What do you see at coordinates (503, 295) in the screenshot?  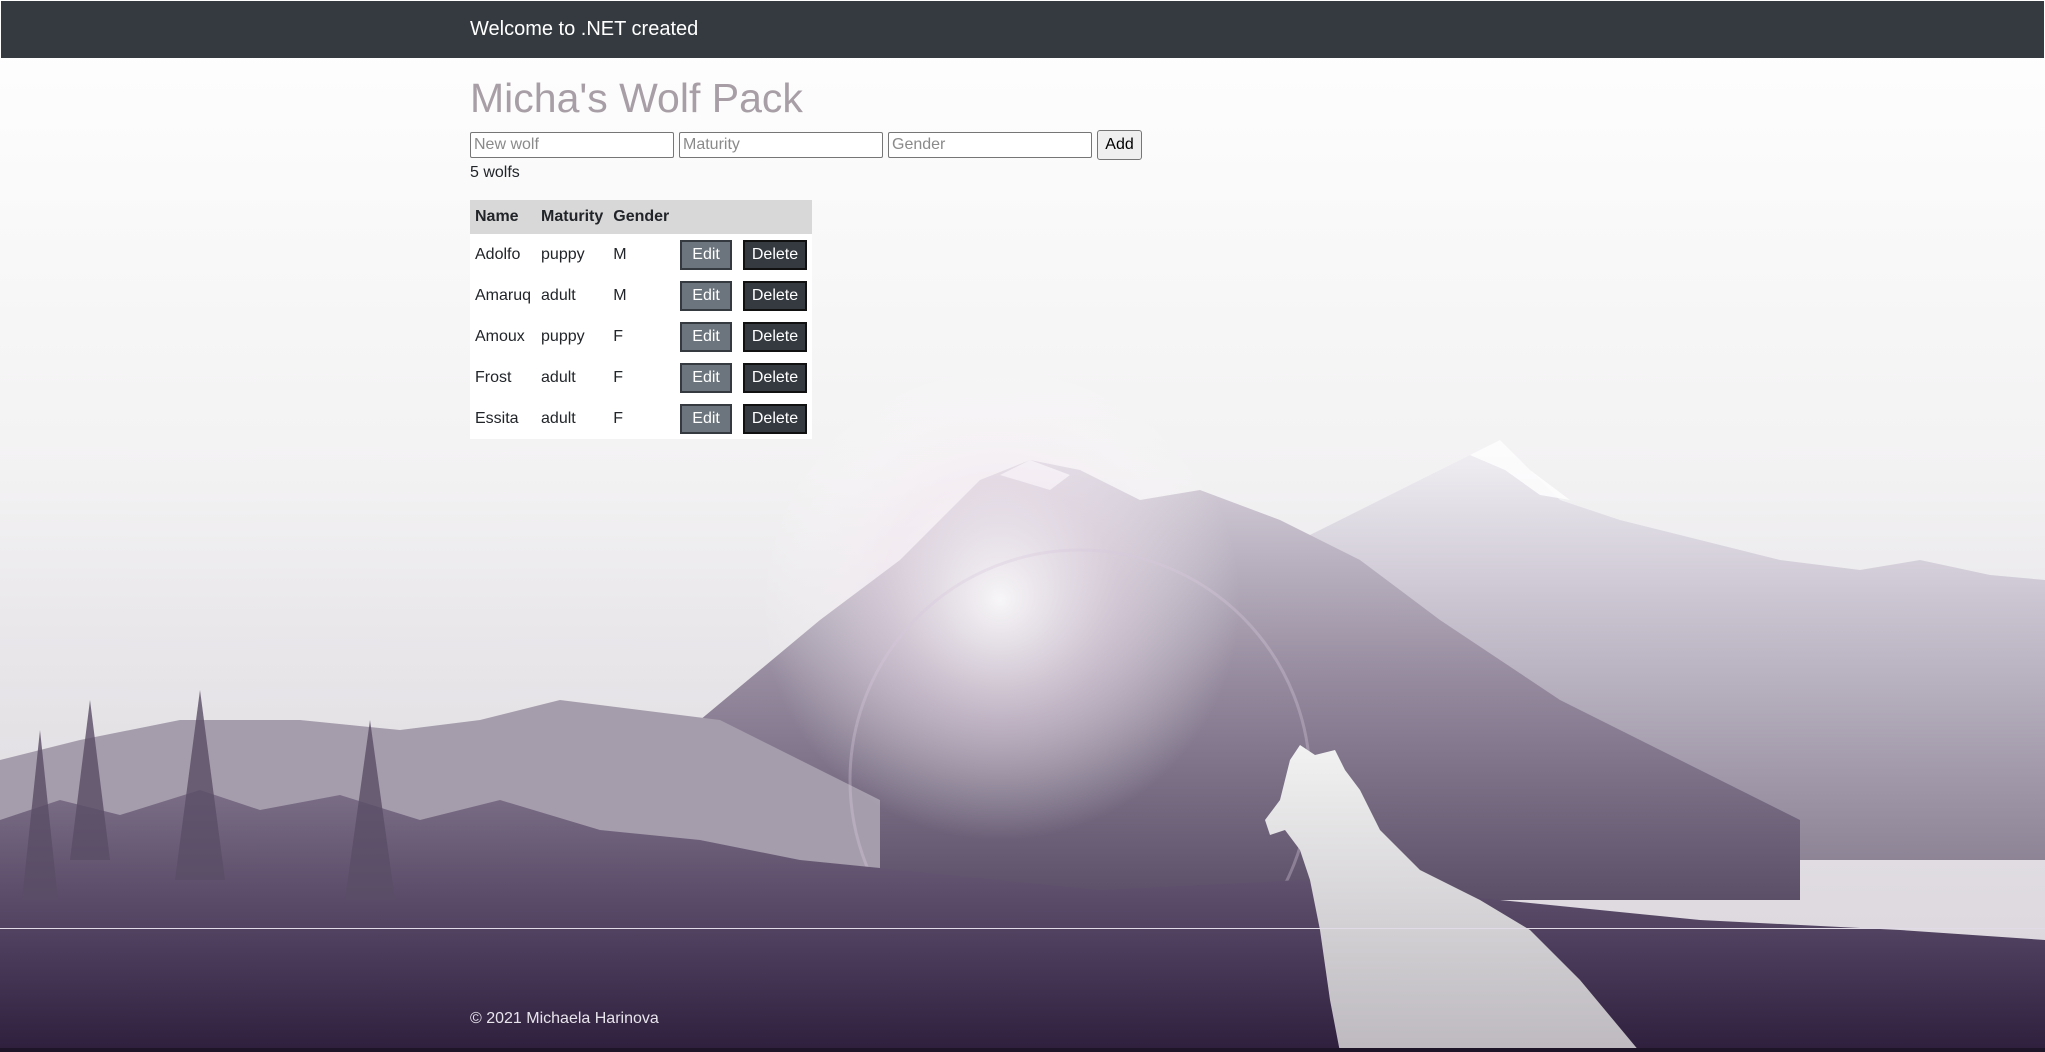 I see `cell-name: Amaruq` at bounding box center [503, 295].